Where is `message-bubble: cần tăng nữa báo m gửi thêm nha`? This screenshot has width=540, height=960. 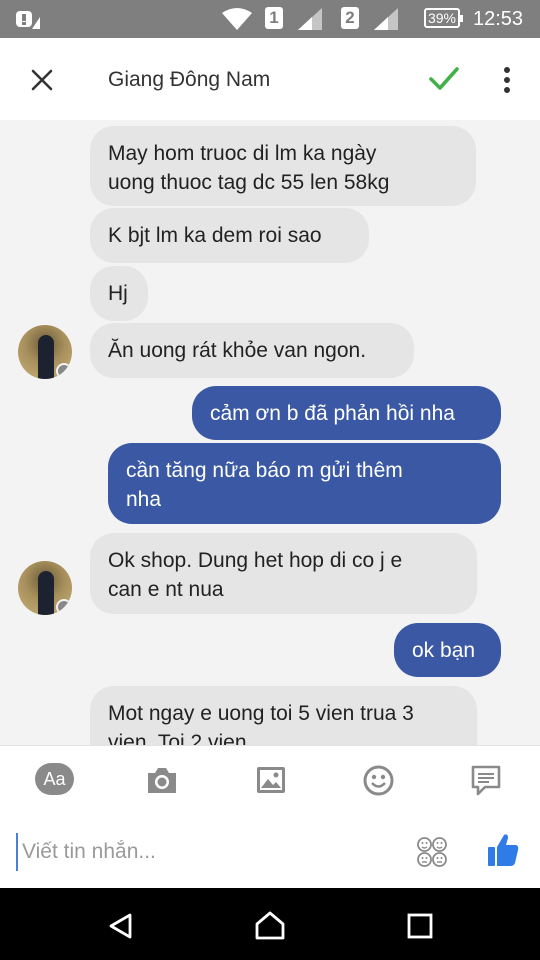 message-bubble: cần tăng nữa báo m gửi thêm nha is located at coordinates (304, 483).